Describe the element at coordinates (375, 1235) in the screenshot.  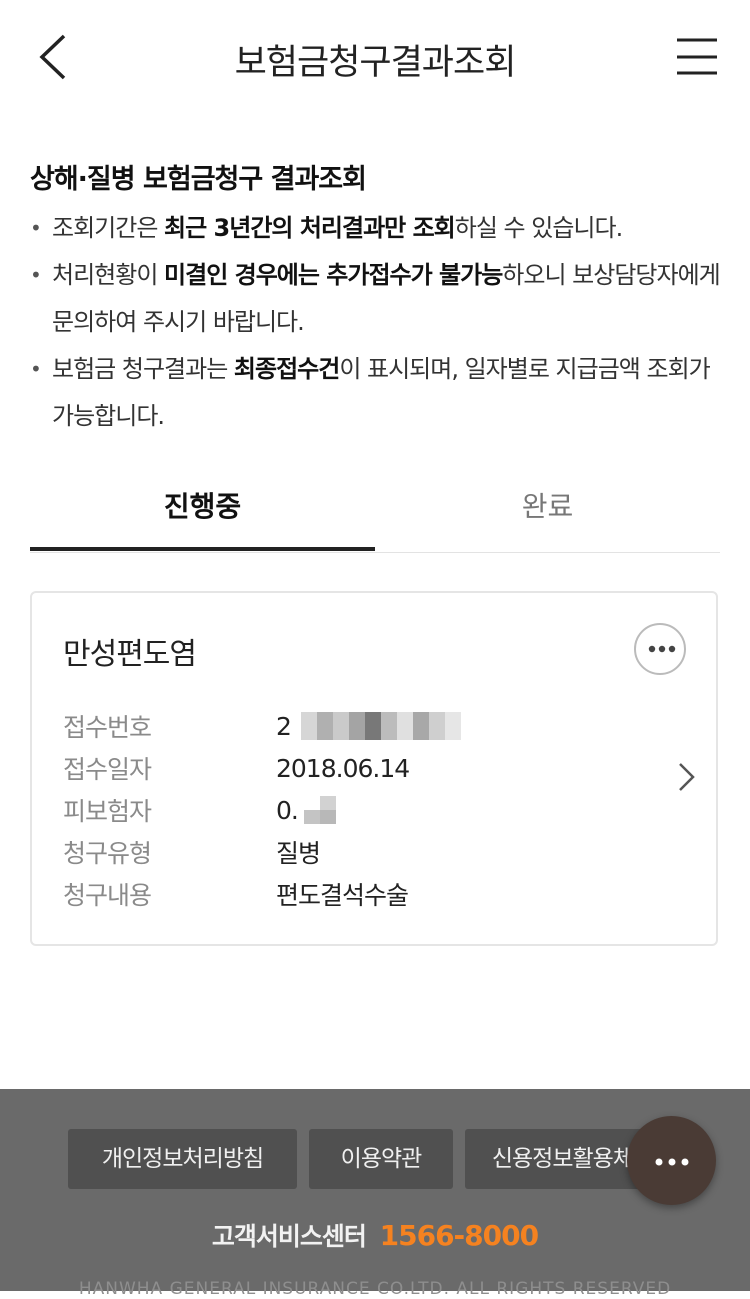
I see `customer-service: 고객서비스센터 1566-8000` at that location.